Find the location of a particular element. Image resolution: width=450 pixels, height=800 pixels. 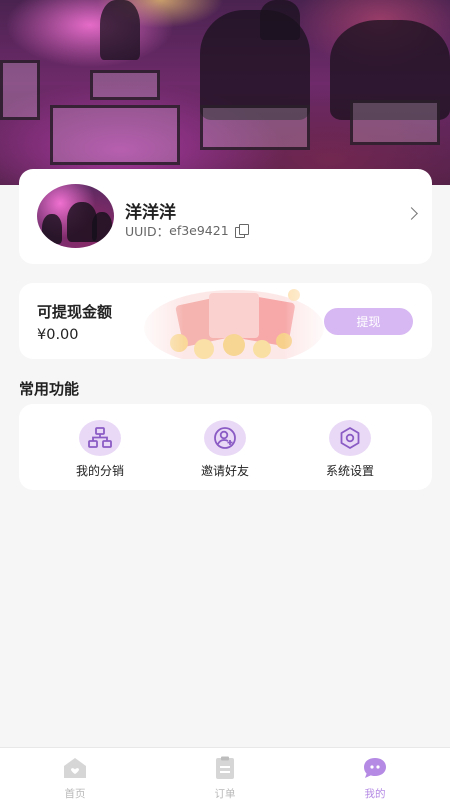

balance-title: 可提现金额 is located at coordinates (75, 312).